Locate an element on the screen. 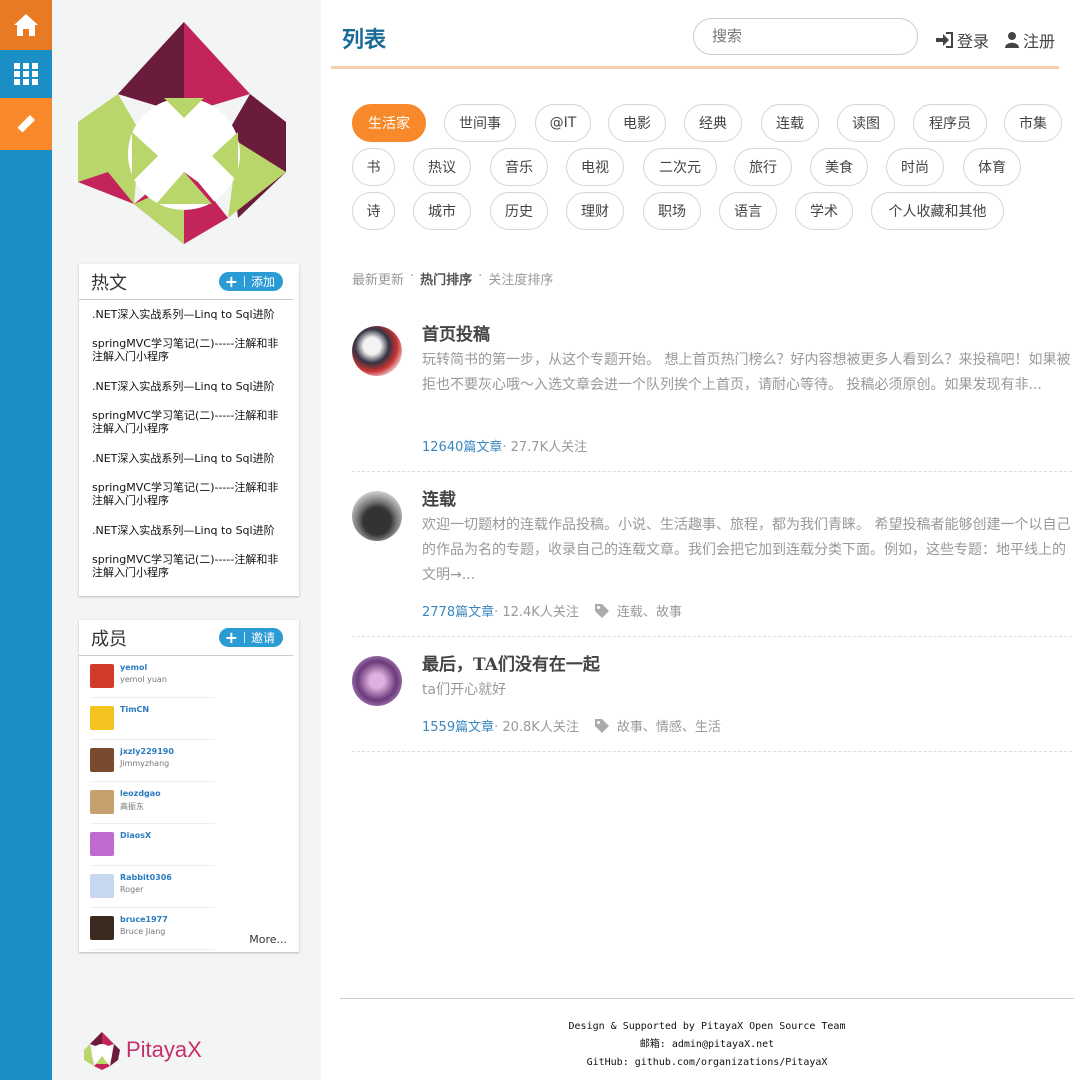  member-item: yemol yemol yuan is located at coordinates (152, 677).